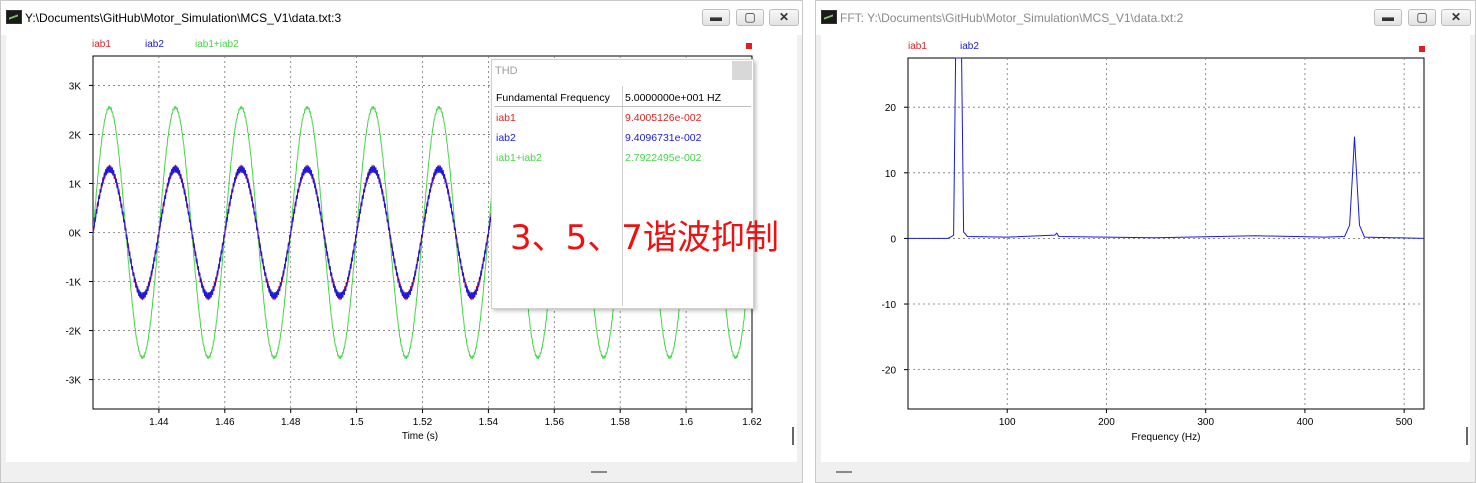 Image resolution: width=1476 pixels, height=483 pixels. What do you see at coordinates (889, 371) in the screenshot?
I see `fft-y-tick-label: -20` at bounding box center [889, 371].